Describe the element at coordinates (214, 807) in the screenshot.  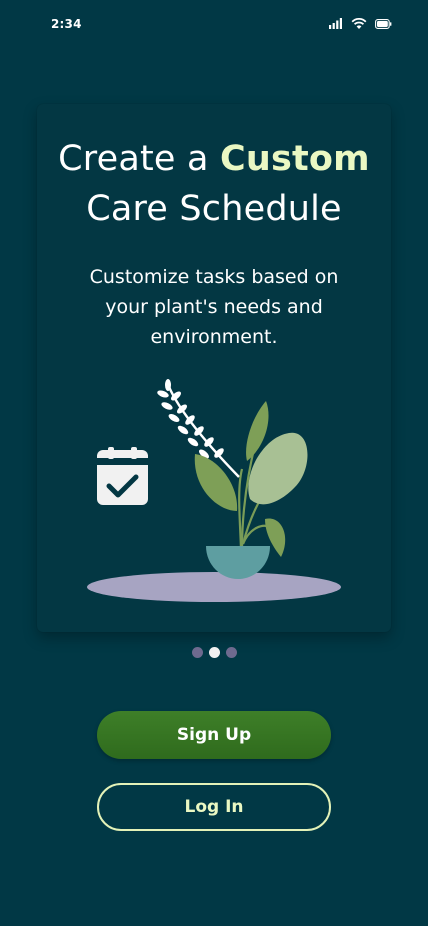
I see `log-in-button: Log In` at that location.